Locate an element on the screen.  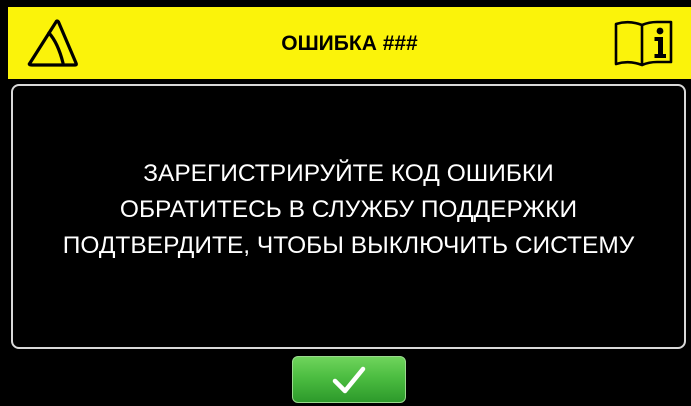
warning-triangle-icon is located at coordinates (52, 43).